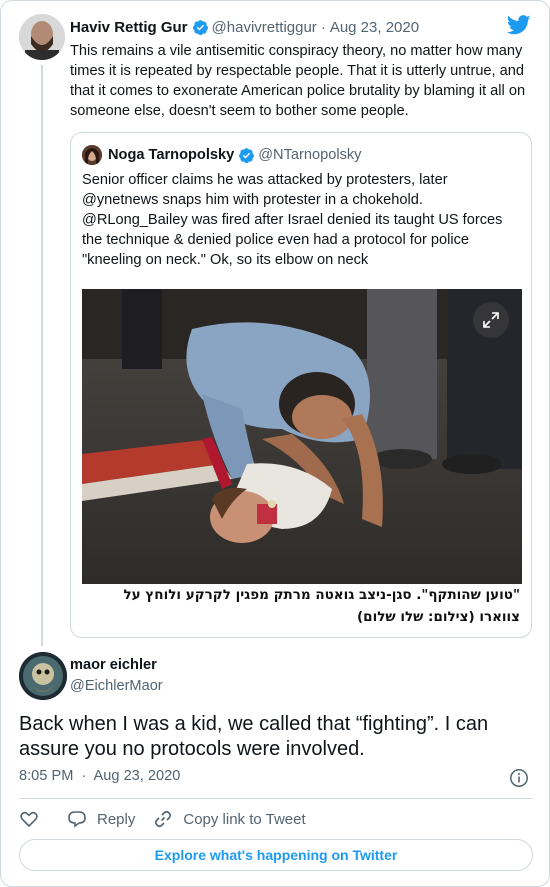 The image size is (550, 887). I want to click on tweet-actions: Reply Copy link to Tweet, so click(171, 819).